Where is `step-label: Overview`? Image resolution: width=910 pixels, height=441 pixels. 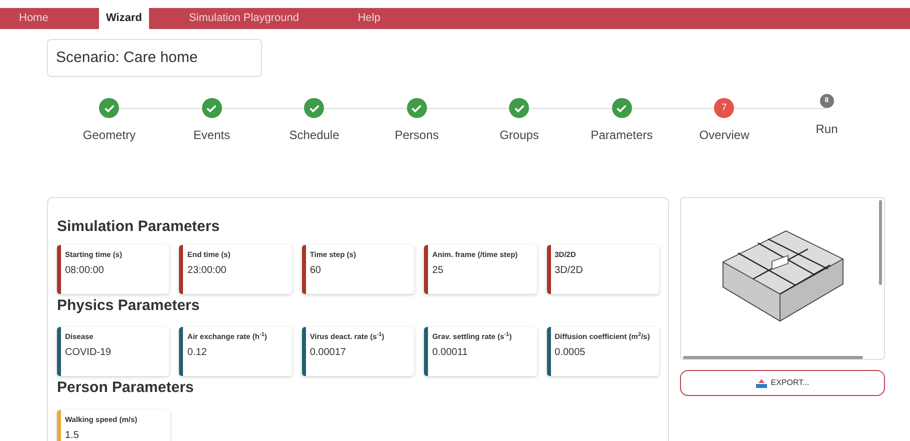
step-label: Overview is located at coordinates (724, 135).